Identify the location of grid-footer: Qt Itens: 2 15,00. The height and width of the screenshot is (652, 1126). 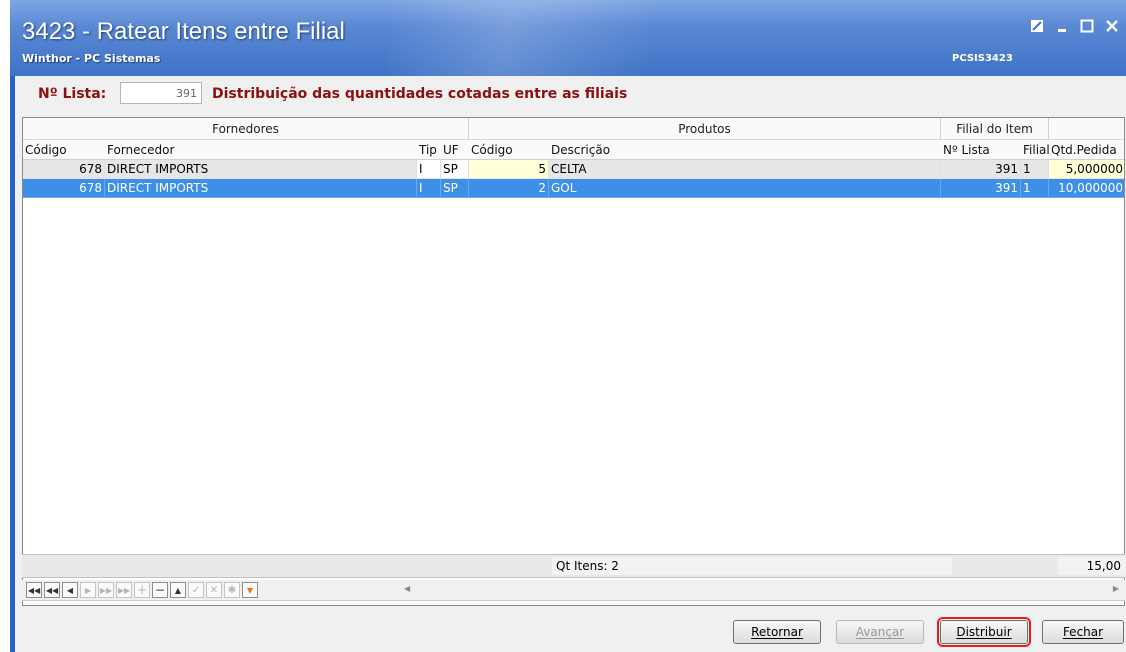
(573, 566).